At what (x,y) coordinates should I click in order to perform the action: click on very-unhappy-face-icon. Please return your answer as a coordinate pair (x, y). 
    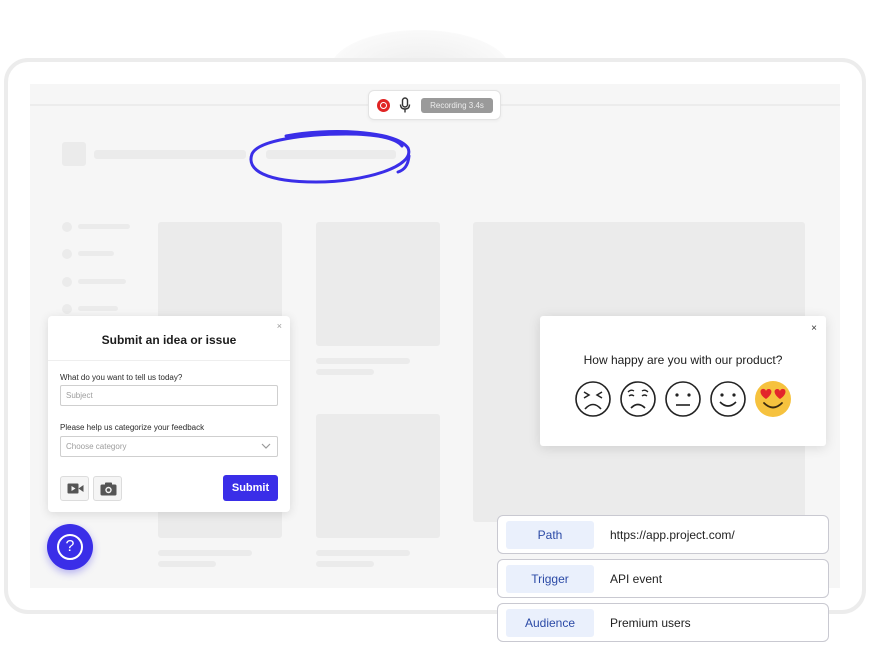
    Looking at the image, I should click on (593, 399).